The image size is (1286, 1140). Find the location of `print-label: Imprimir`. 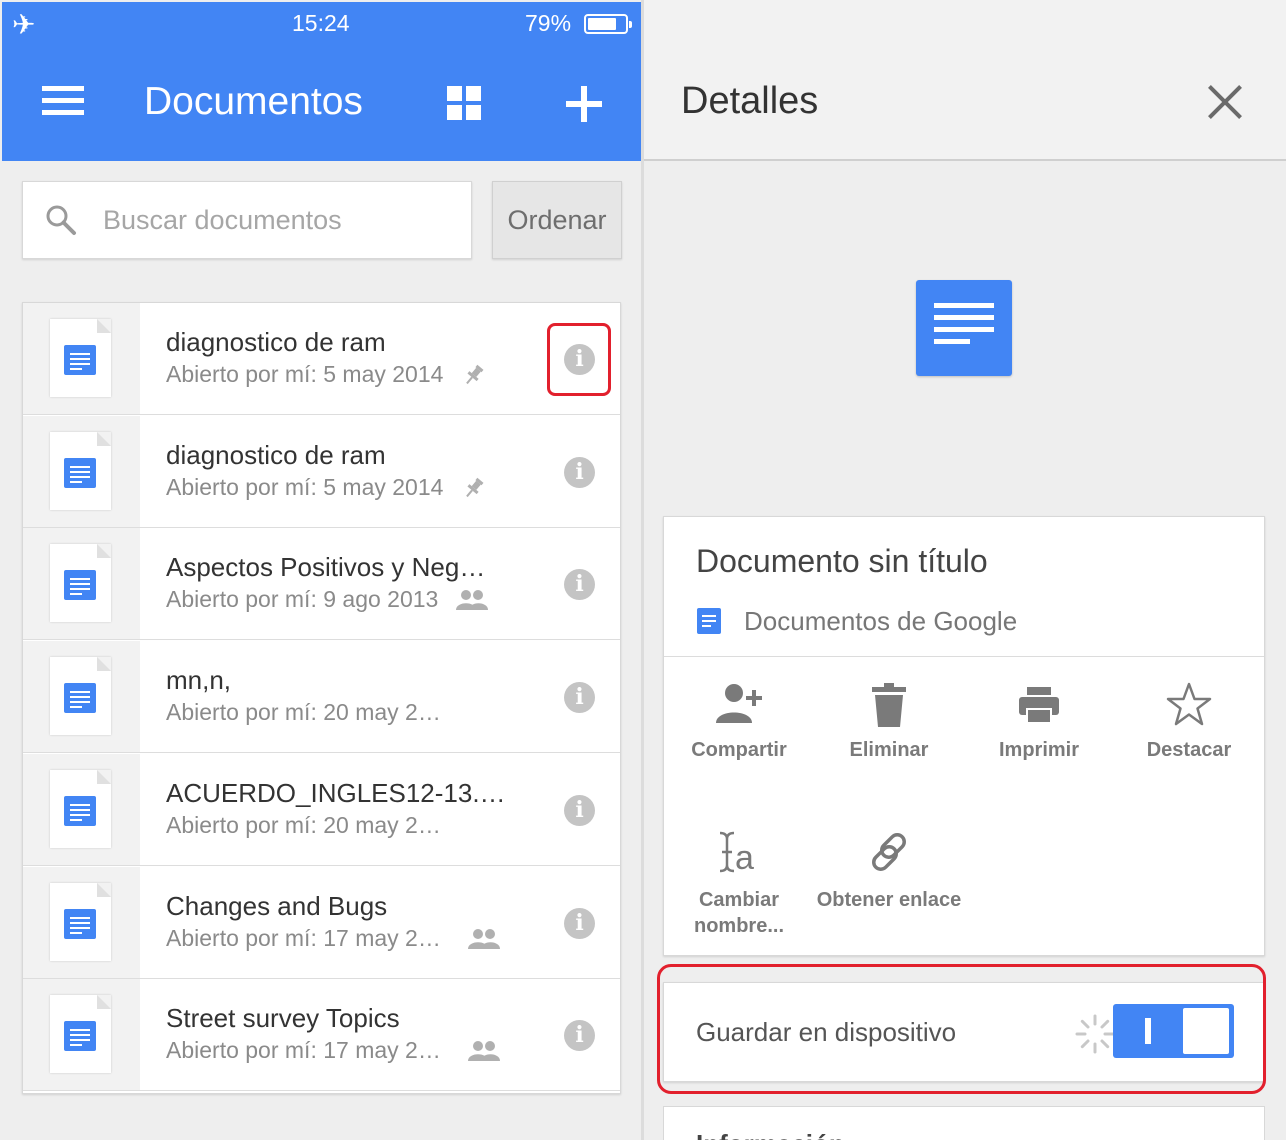

print-label: Imprimir is located at coordinates (1039, 750).